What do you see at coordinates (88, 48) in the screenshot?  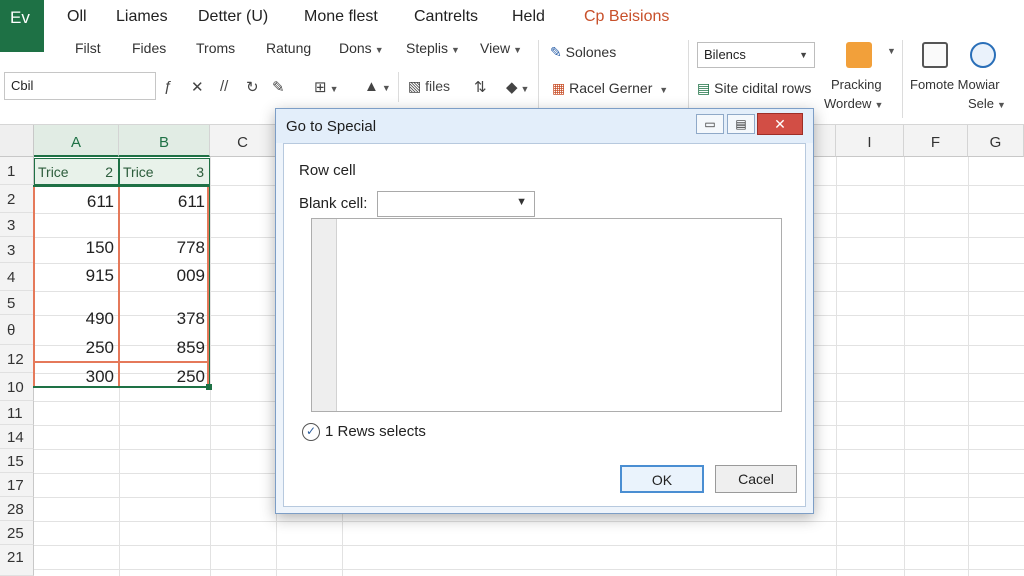 I see `ribbon-item-1: Filst` at bounding box center [88, 48].